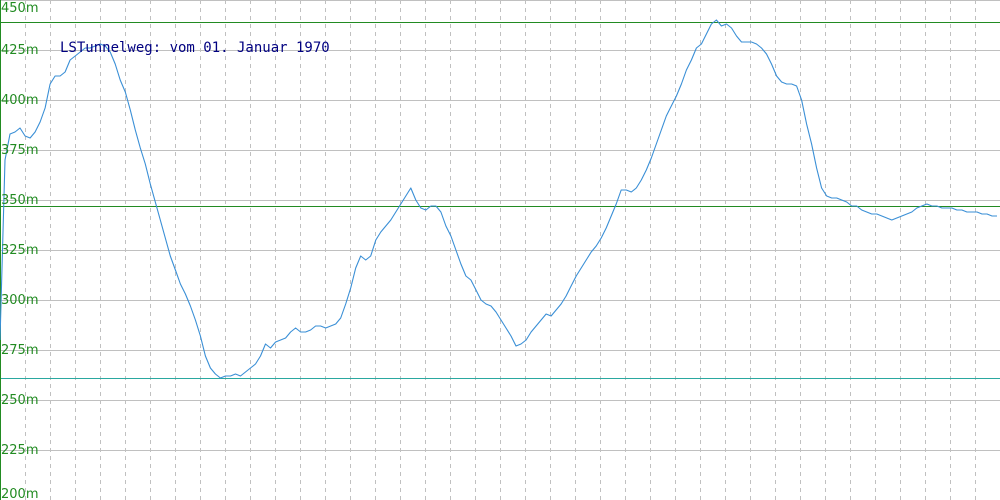  Describe the element at coordinates (19, 400) in the screenshot. I see `y-tick-label-2: 250m` at that location.